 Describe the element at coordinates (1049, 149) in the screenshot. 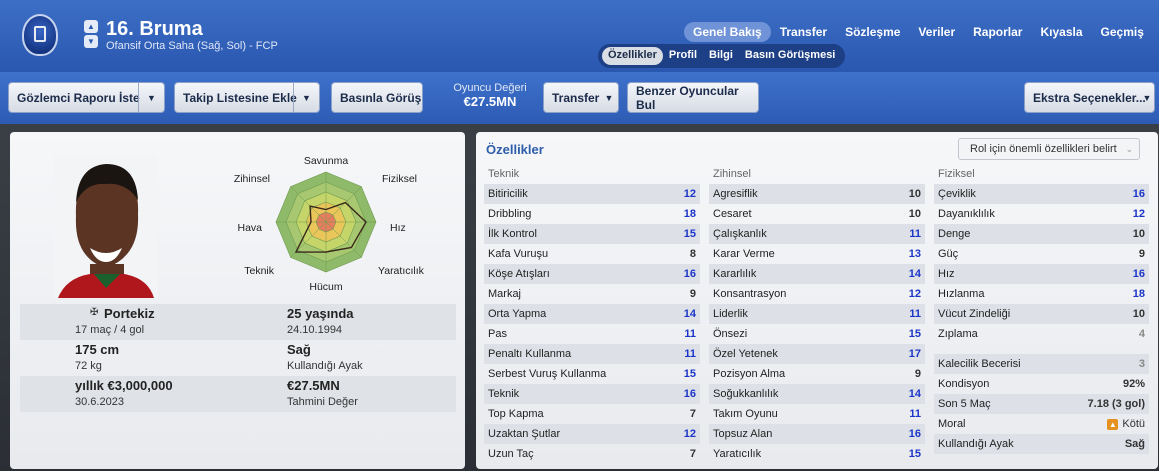

I see `role-attributes-dropdown: Rol için önemli özellikleri belirt ⌄` at that location.